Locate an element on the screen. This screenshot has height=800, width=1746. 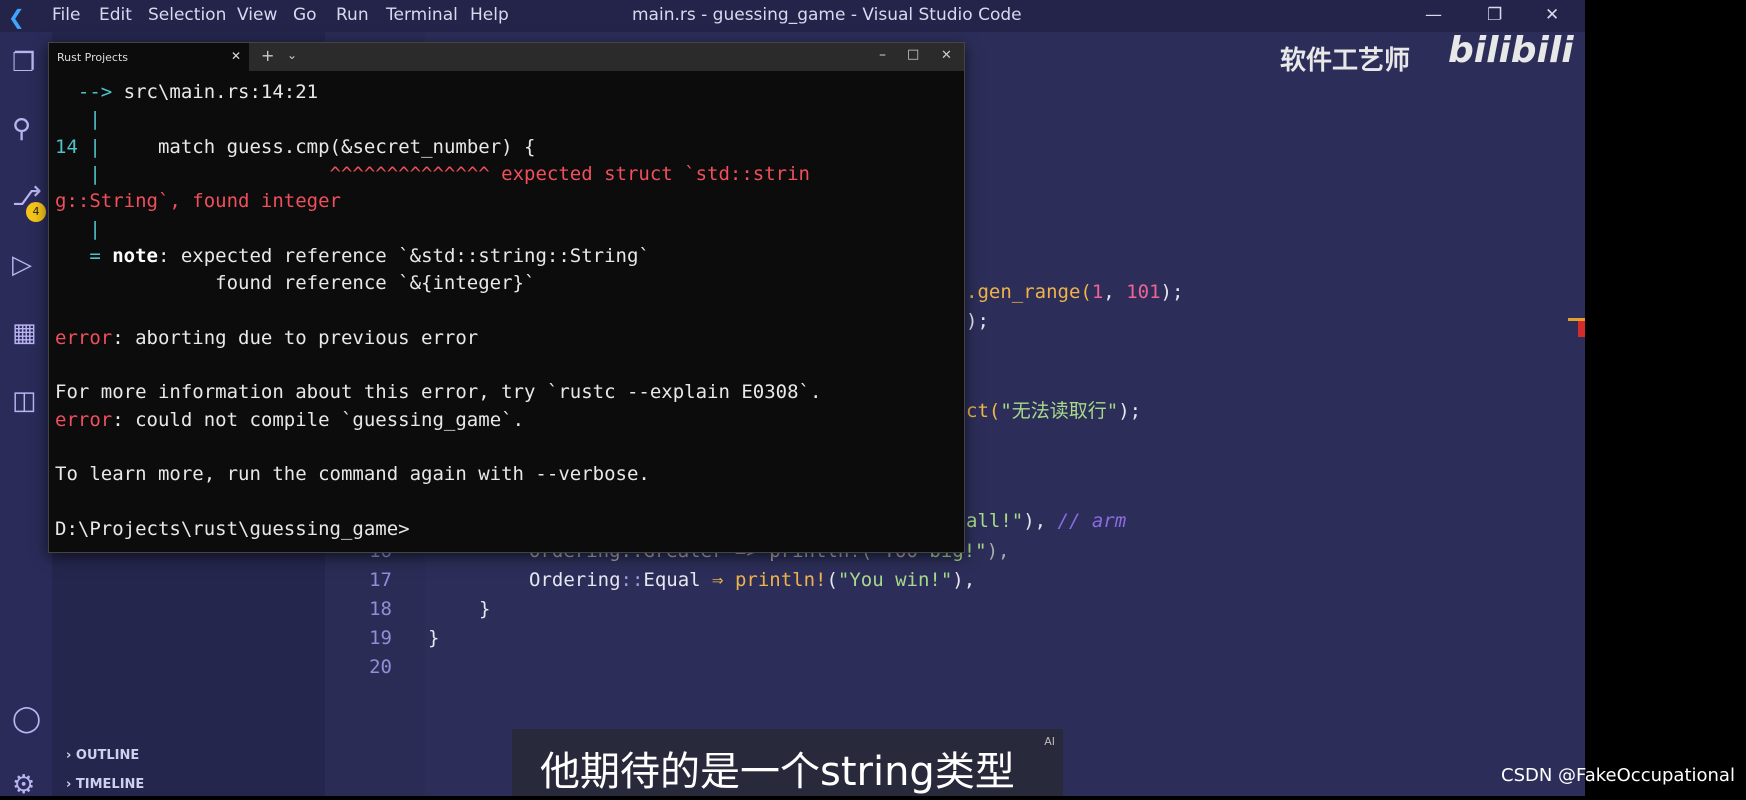
terminal-text: D:\Projects\rust\guessing_game> is located at coordinates (232, 528).